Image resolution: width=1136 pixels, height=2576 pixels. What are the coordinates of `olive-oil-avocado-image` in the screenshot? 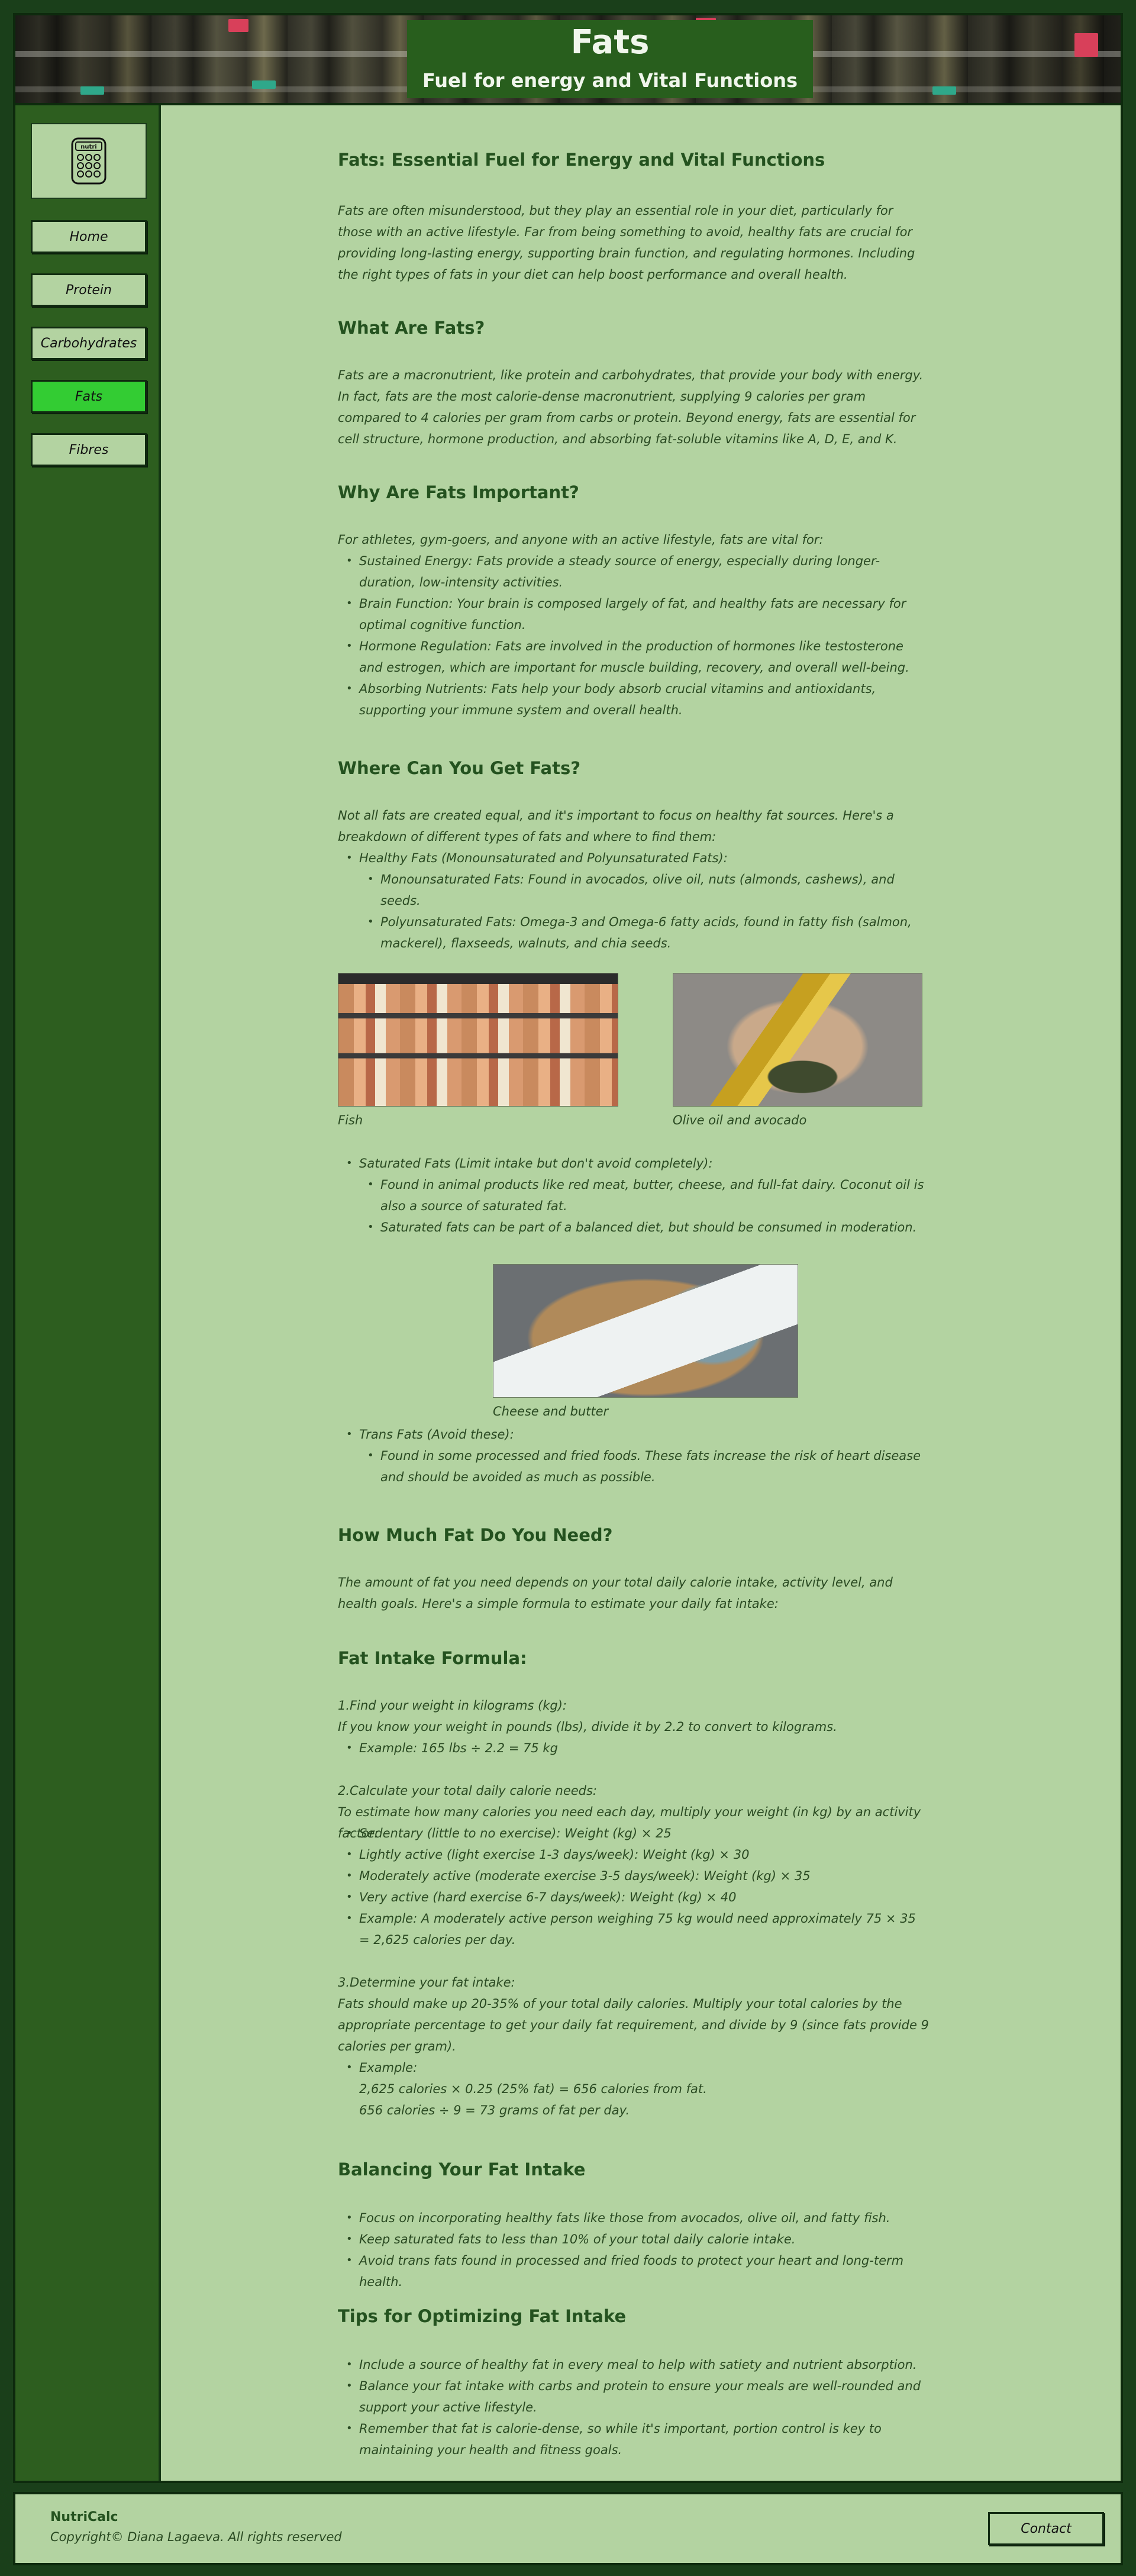 It's located at (797, 1040).